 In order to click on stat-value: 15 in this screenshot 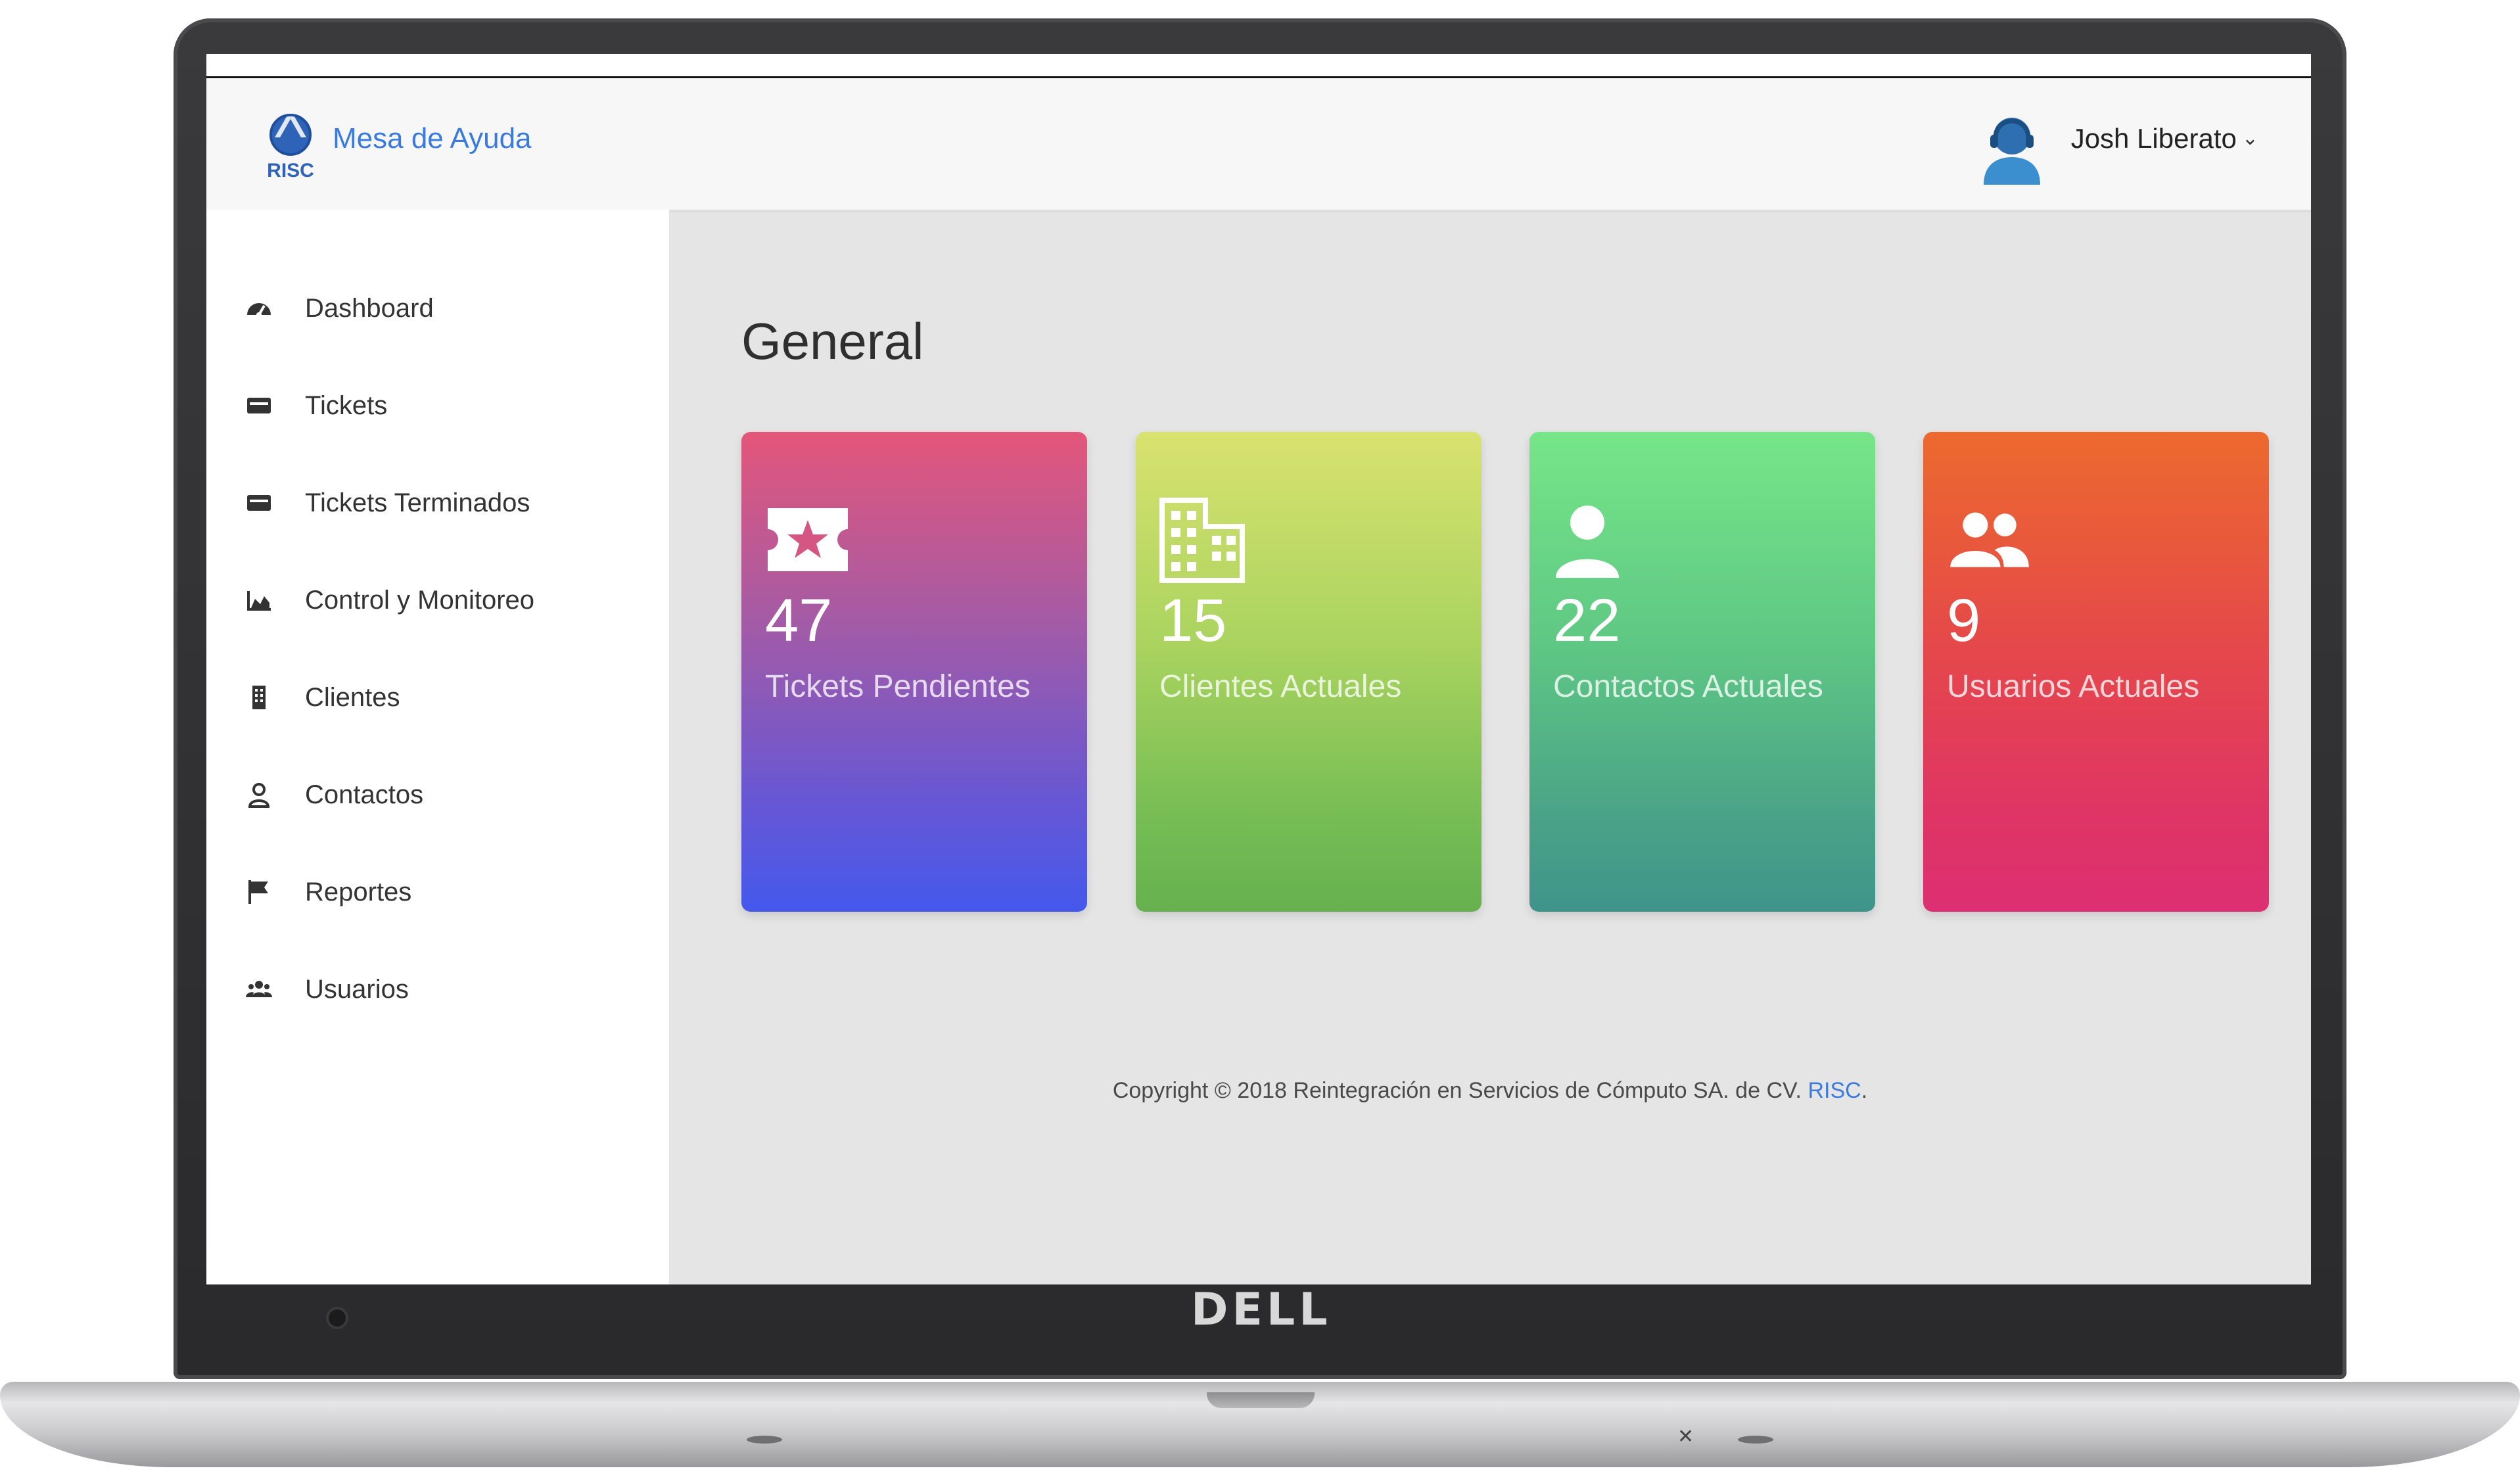, I will do `click(1193, 620)`.